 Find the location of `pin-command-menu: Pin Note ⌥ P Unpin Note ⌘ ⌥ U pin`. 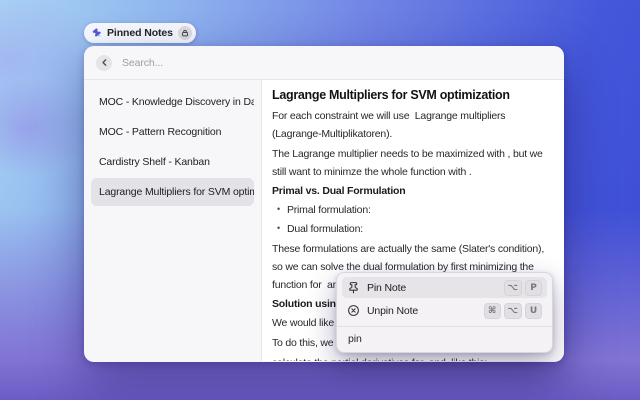

pin-command-menu: Pin Note ⌥ P Unpin Note ⌘ ⌥ U pin is located at coordinates (444, 312).